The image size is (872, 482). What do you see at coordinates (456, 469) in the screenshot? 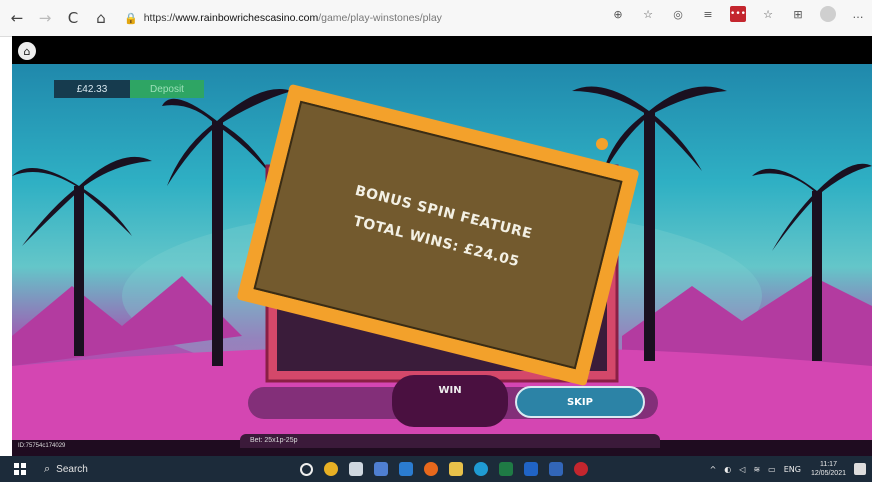
I see `file-explorer-icon` at bounding box center [456, 469].